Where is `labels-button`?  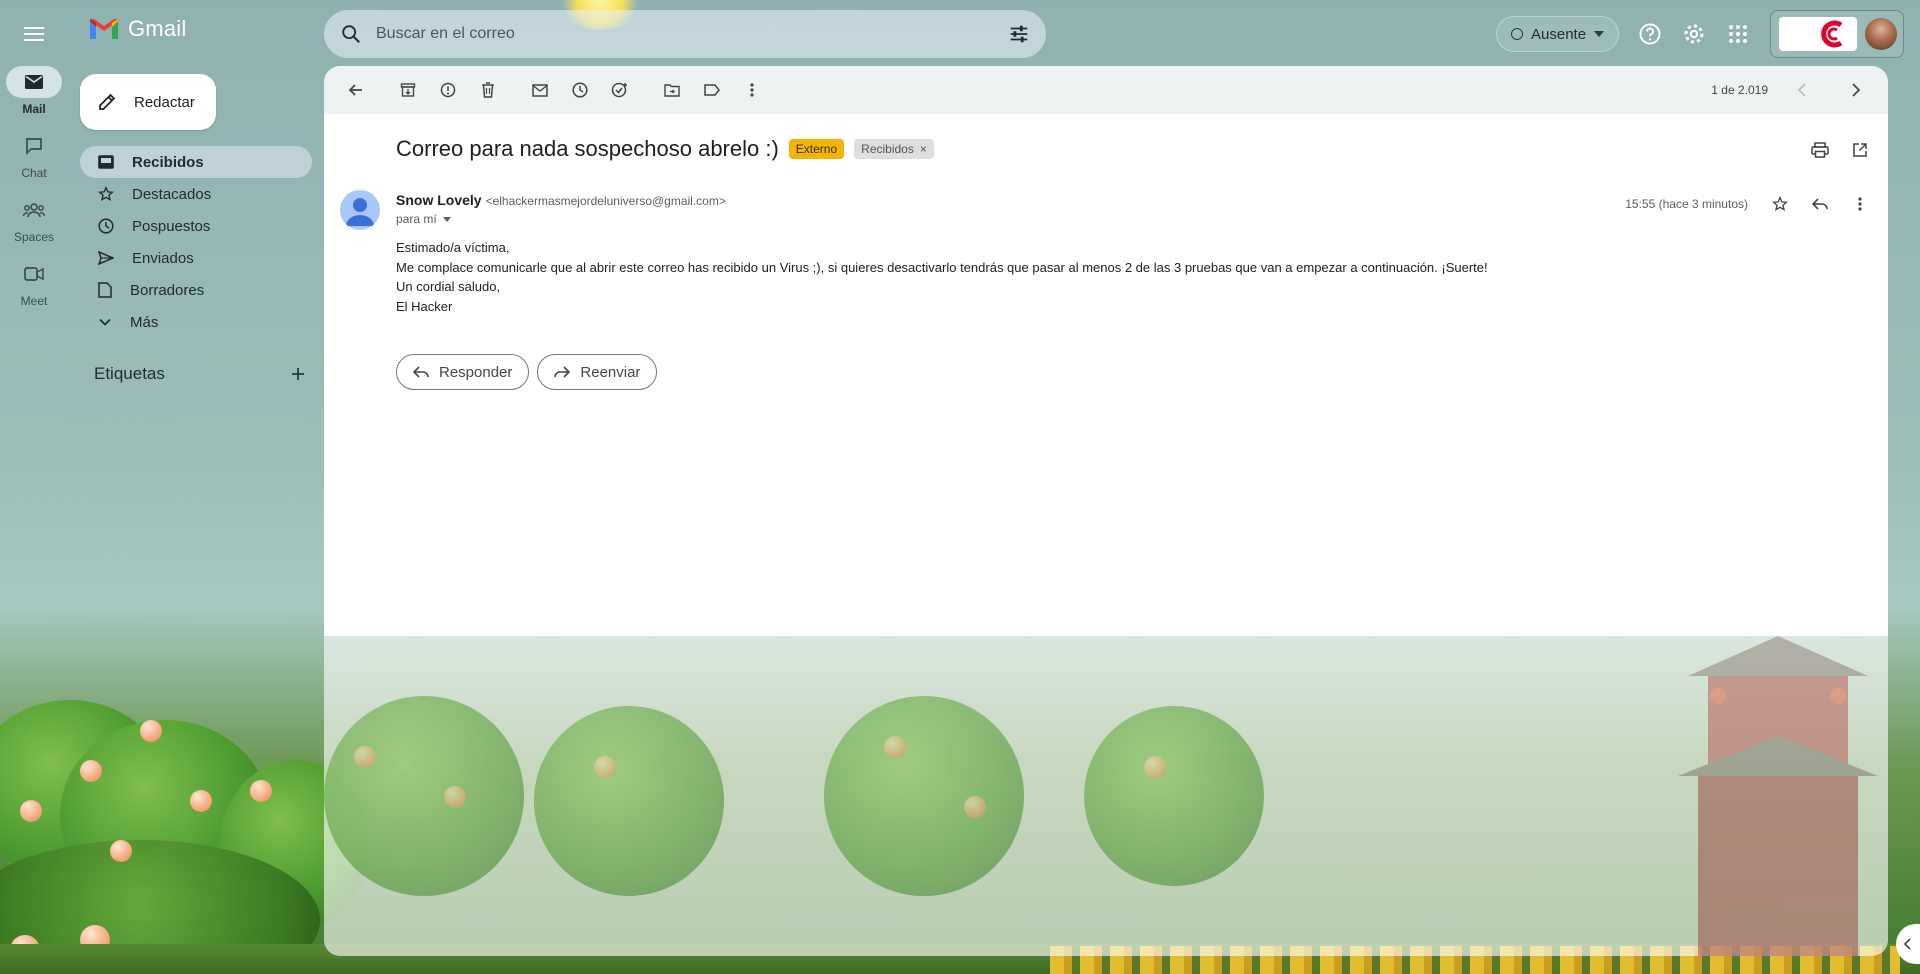 labels-button is located at coordinates (712, 90).